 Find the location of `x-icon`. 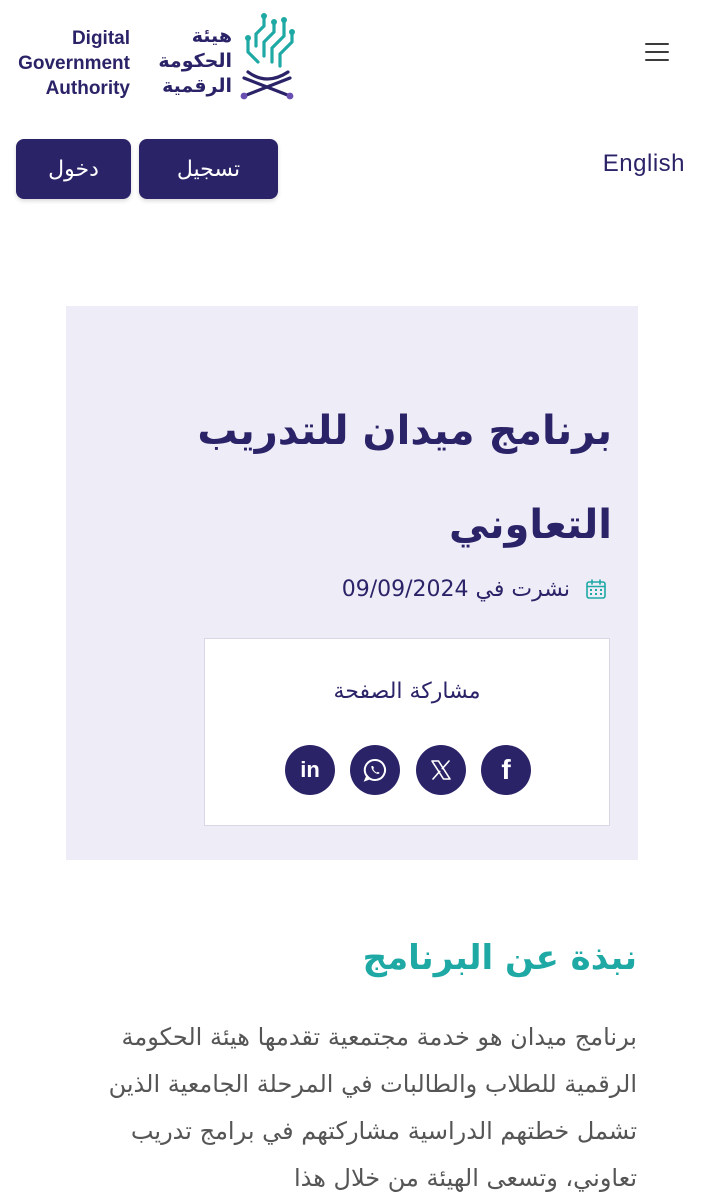

x-icon is located at coordinates (441, 770).